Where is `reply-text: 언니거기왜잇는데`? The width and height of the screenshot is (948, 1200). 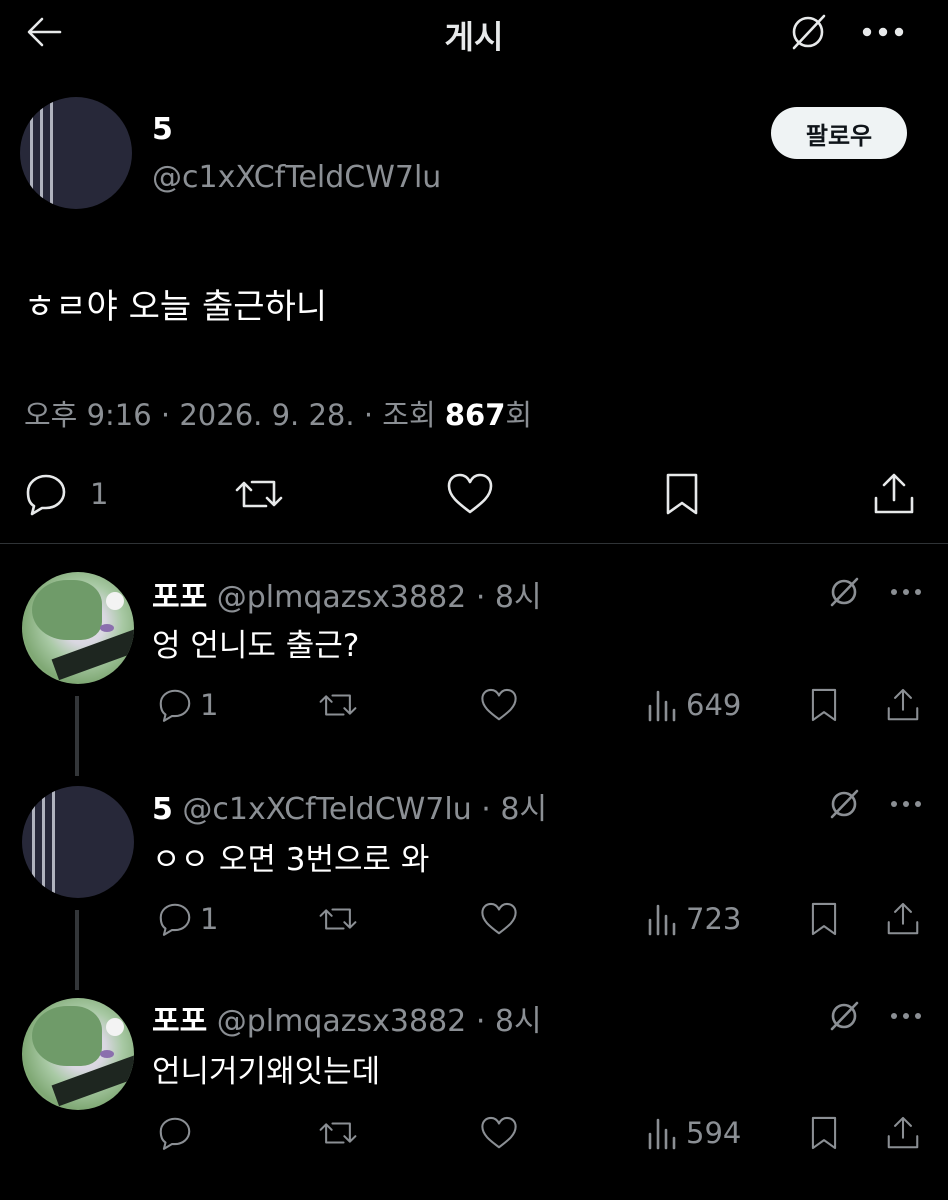
reply-text: 언니거기왜잇는데 is located at coordinates (266, 1072).